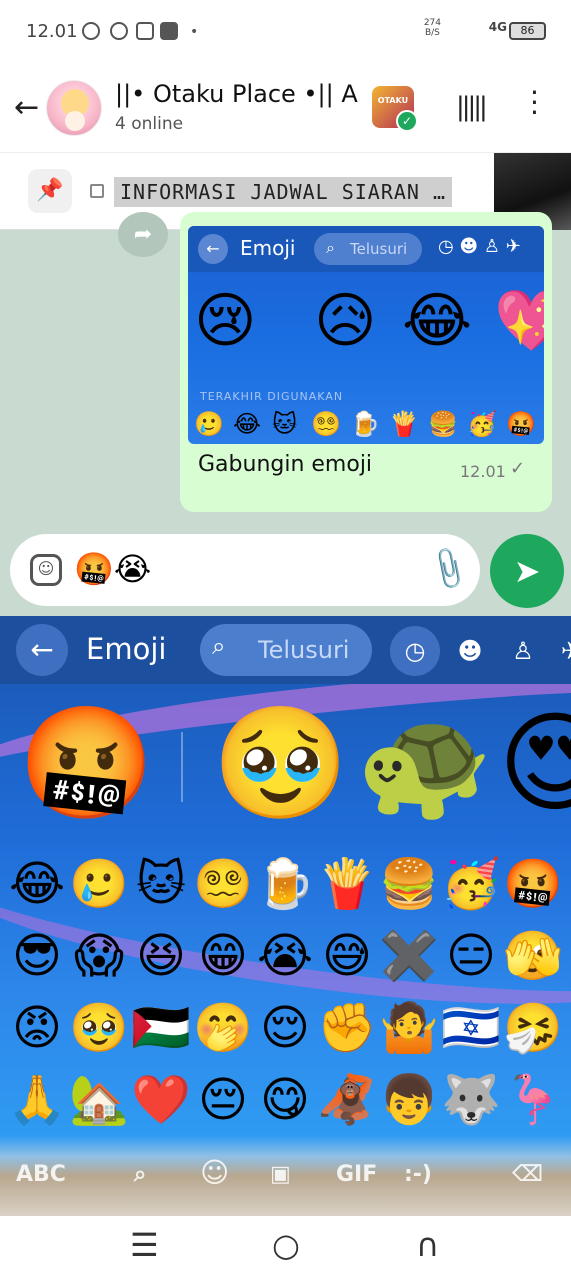 The height and width of the screenshot is (1280, 571). Describe the element at coordinates (471, 884) in the screenshot. I see `emoji-key: 🥳` at that location.